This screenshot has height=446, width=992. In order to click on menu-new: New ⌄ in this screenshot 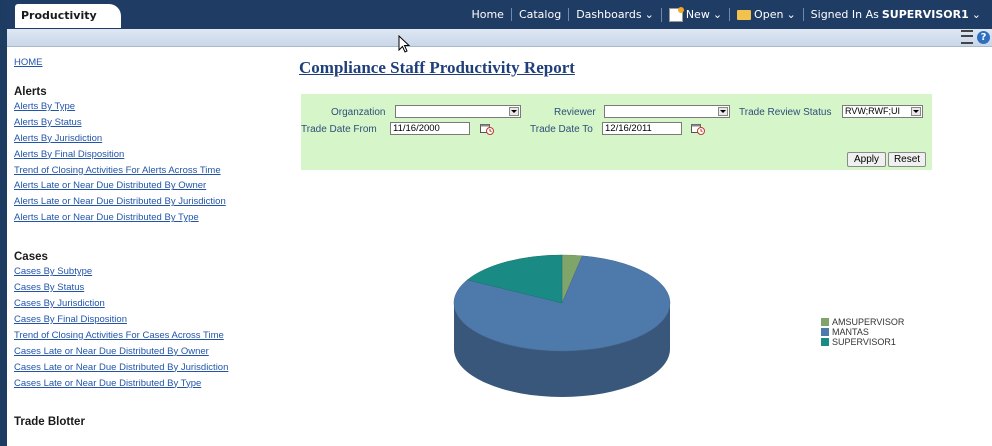, I will do `click(694, 14)`.